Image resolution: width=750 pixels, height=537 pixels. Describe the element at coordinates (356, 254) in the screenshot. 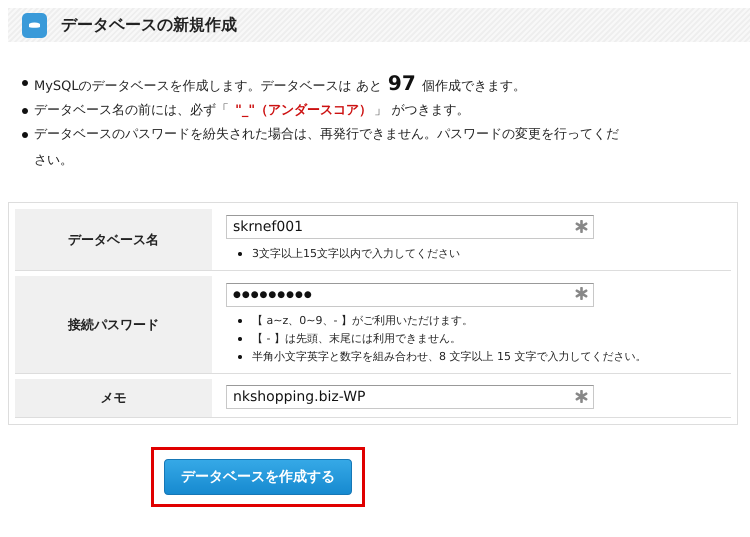

I see `hint-text: 3文字以上15文字以内で入力してください` at that location.